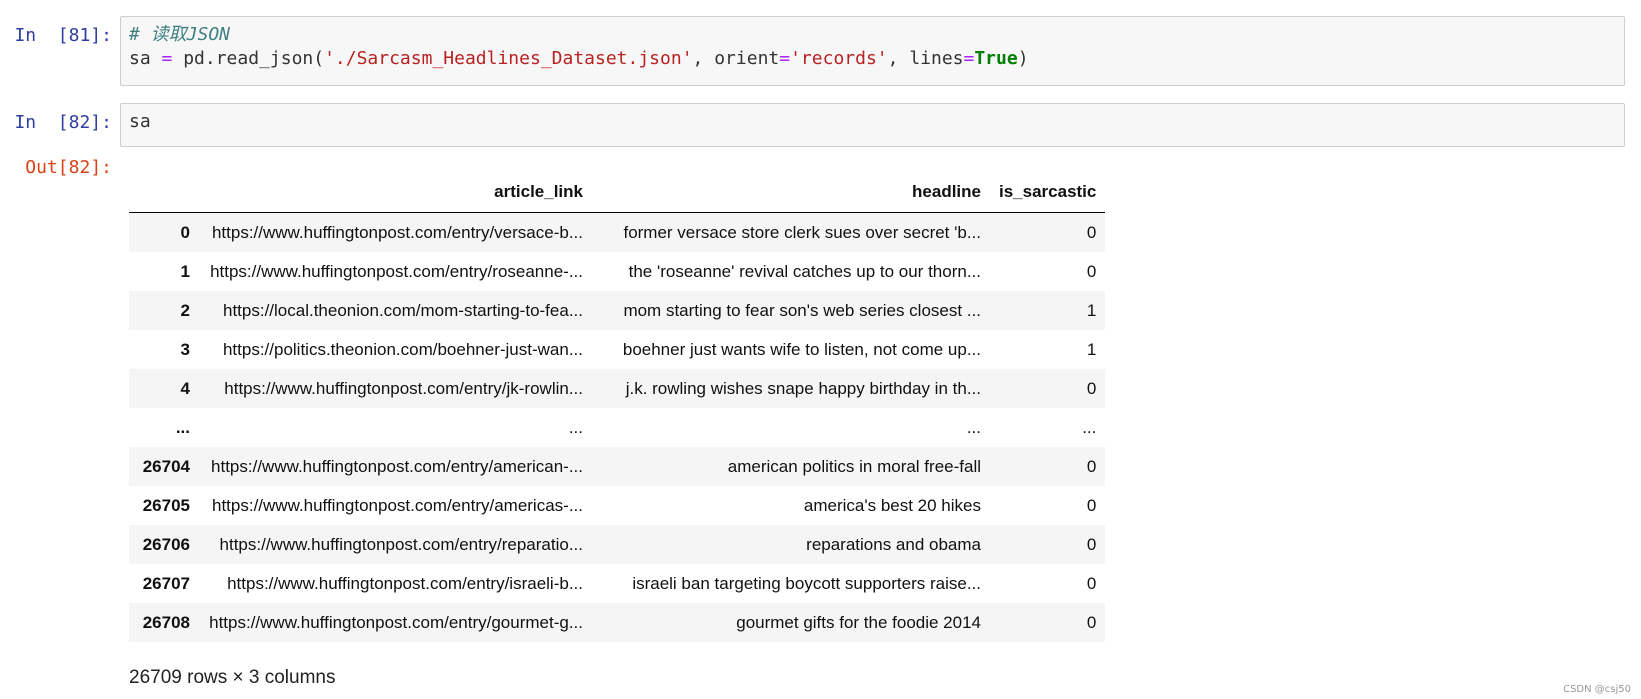  Describe the element at coordinates (140, 121) in the screenshot. I see `code-statement-line: sa` at that location.